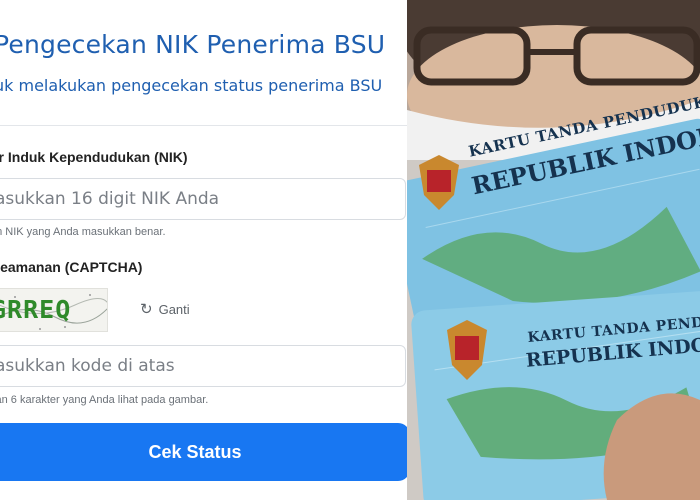 The image size is (700, 500). I want to click on divider, so click(205, 125).